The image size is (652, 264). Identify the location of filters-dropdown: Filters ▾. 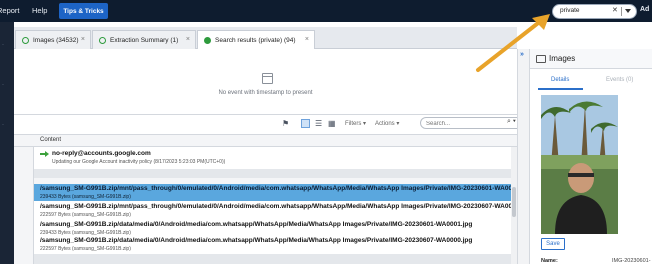
(355, 123).